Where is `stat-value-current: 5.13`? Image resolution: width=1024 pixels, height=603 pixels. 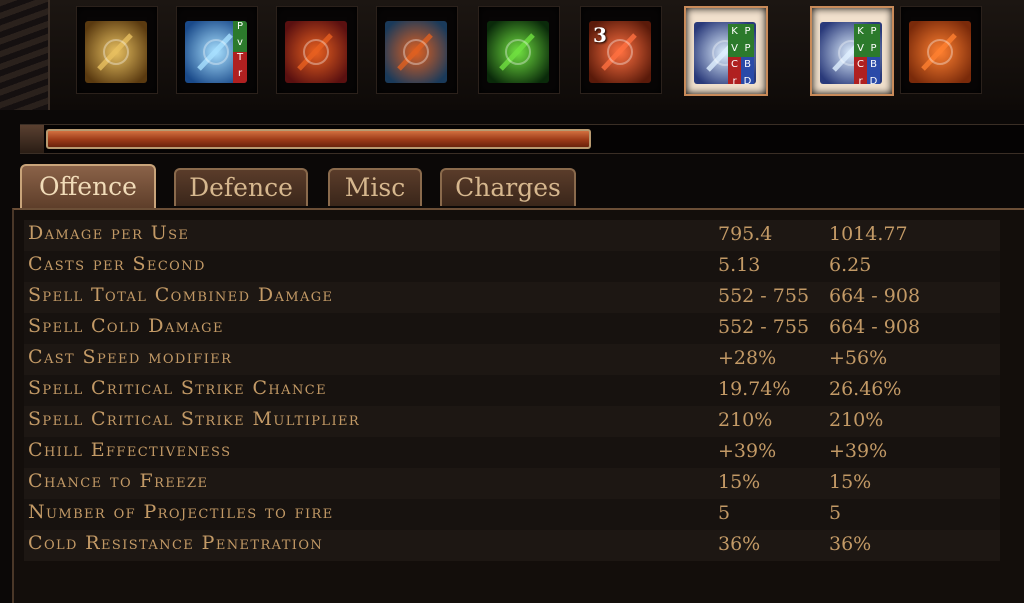
stat-value-current: 5.13 is located at coordinates (739, 265).